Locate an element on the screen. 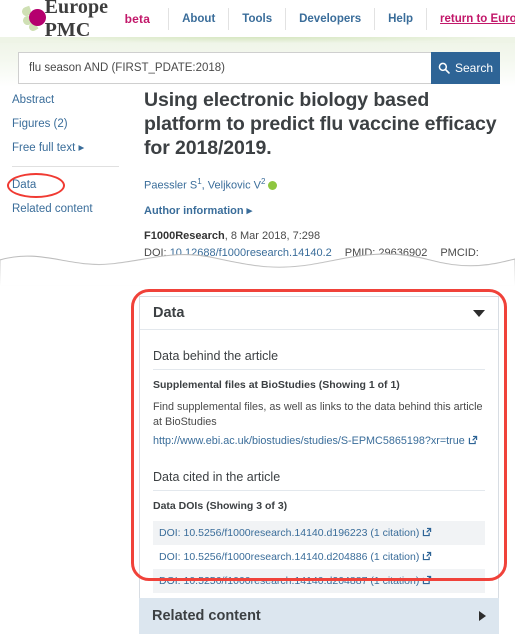 This screenshot has width=515, height=643. search-icon is located at coordinates (444, 68).